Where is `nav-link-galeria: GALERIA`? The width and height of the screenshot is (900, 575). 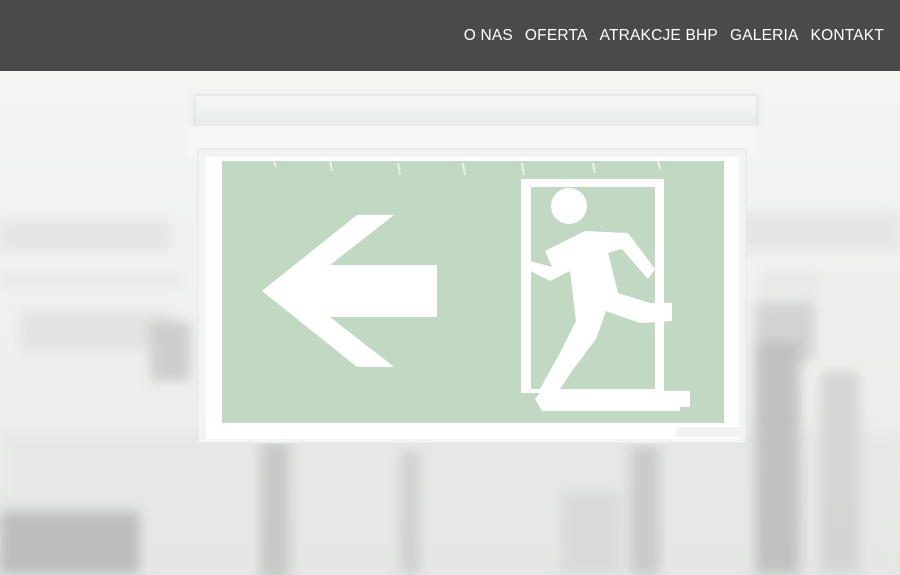 nav-link-galeria: GALERIA is located at coordinates (764, 36).